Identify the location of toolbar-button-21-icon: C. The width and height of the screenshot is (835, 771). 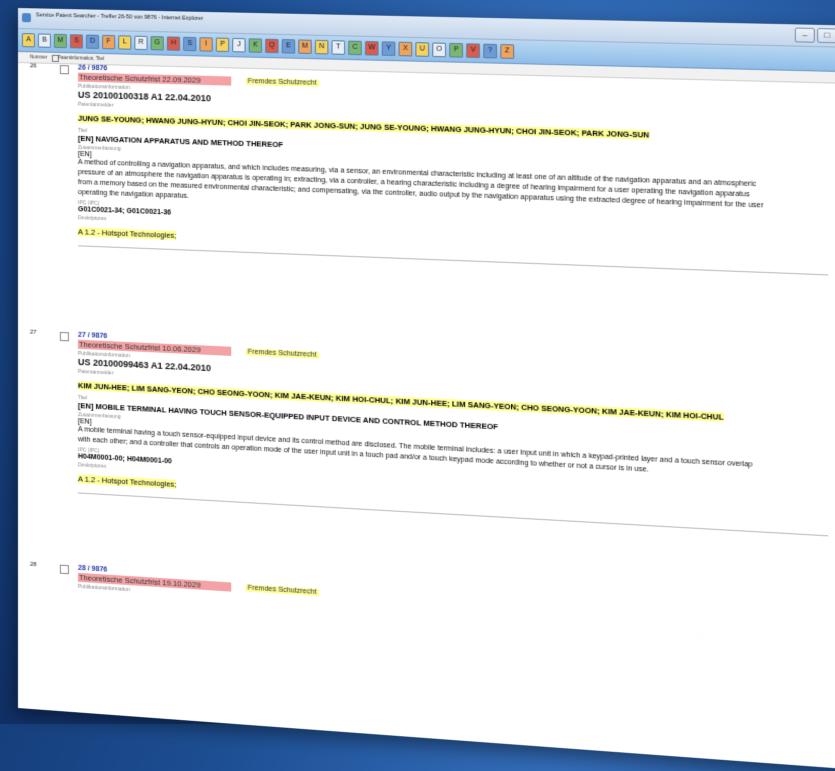
(355, 48).